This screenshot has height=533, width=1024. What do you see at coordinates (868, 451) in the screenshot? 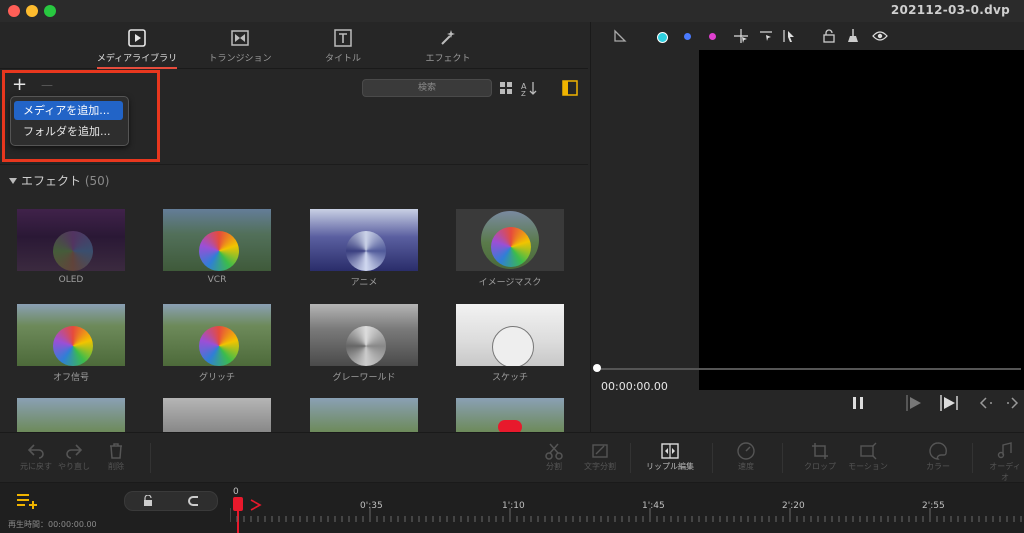
I see `motion-icon` at bounding box center [868, 451].